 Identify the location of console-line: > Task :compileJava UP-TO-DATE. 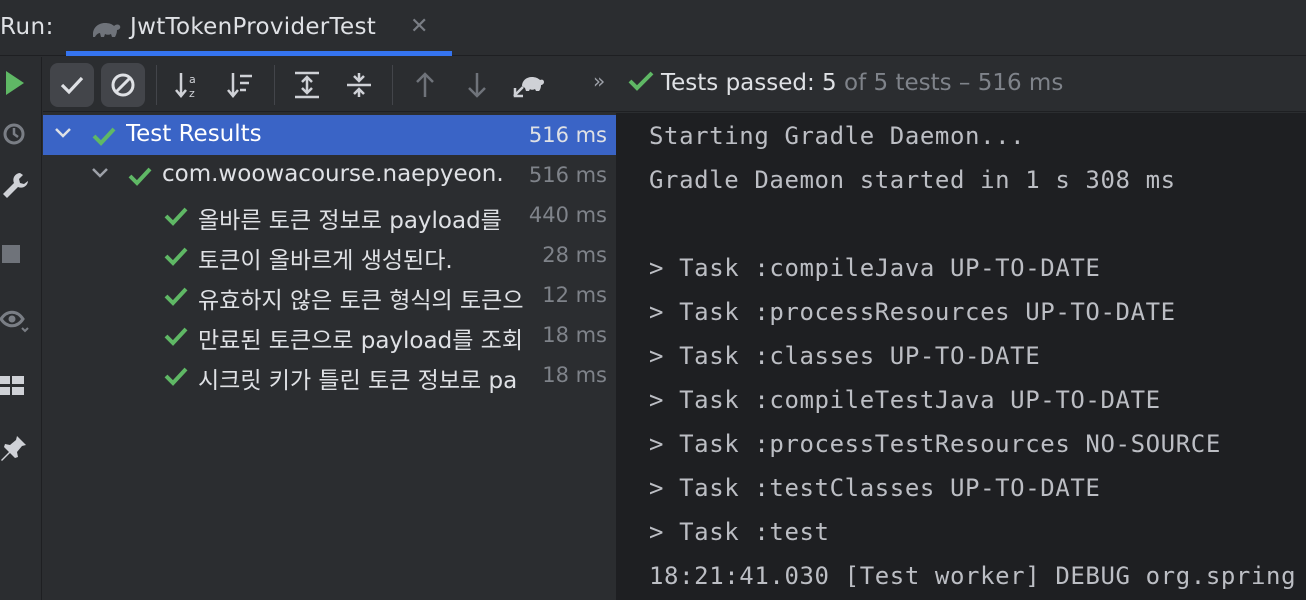
(875, 268).